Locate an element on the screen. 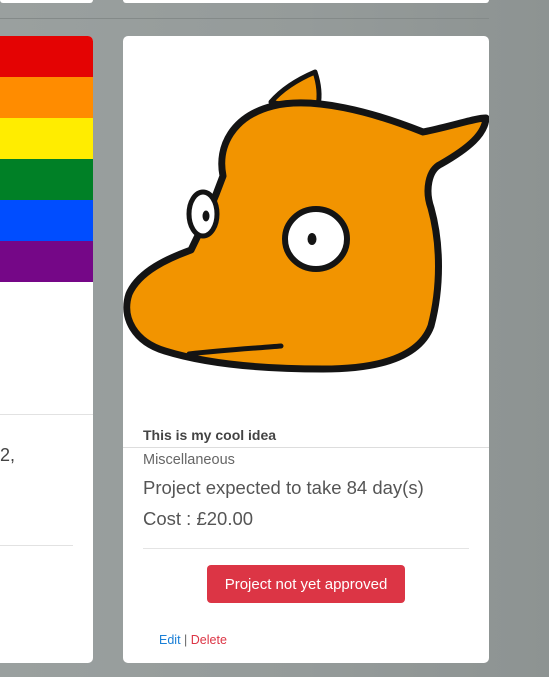  row-divider is located at coordinates (244, 18).